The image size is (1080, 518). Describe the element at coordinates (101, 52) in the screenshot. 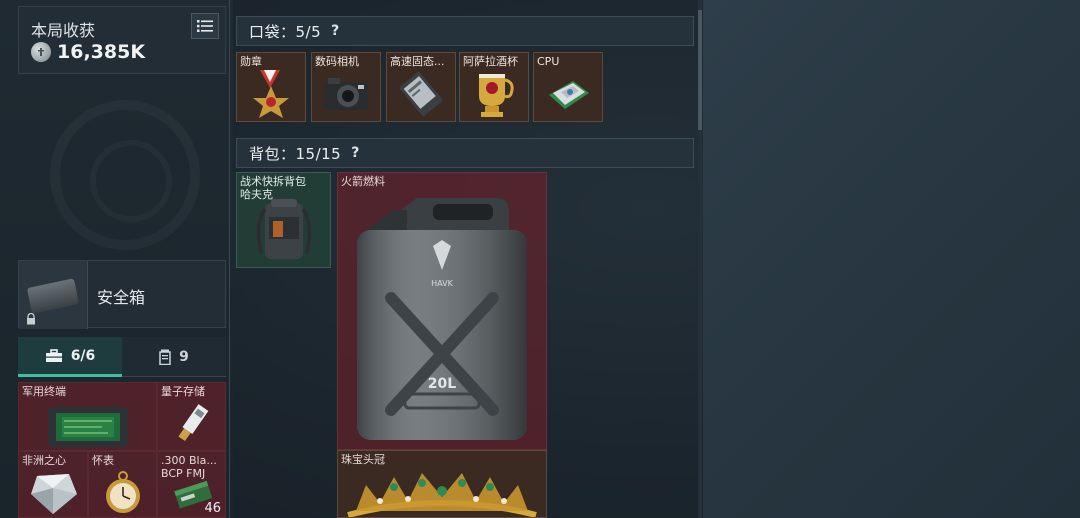

I see `loot-value: 16,385K` at that location.